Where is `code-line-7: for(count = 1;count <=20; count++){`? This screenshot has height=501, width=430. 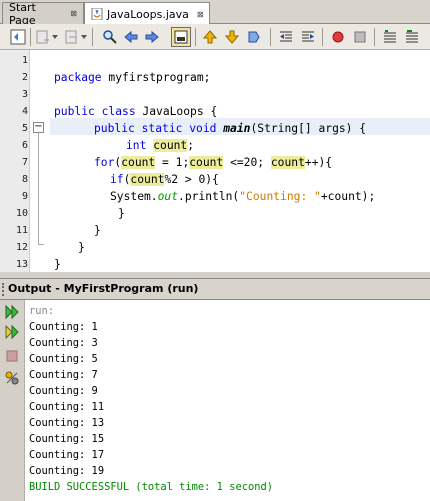
code-line-7: for(count = 1;count <=20; count++){ is located at coordinates (213, 162).